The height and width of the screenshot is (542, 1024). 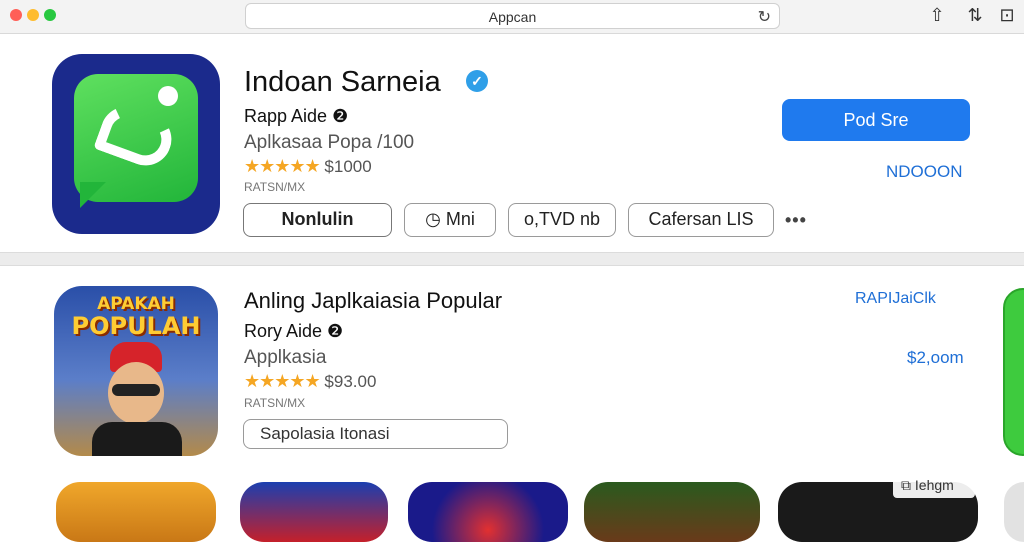 What do you see at coordinates (136, 144) in the screenshot?
I see `chat-app-icon` at bounding box center [136, 144].